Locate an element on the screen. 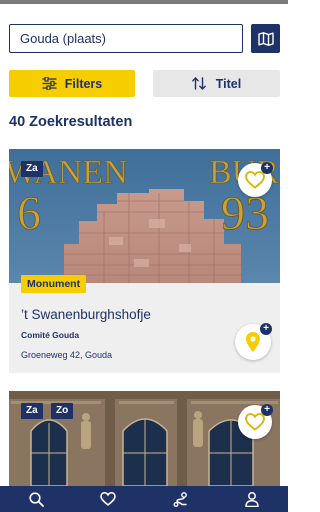 The width and height of the screenshot is (320, 512). result-count: 40 Zoekresultaten is located at coordinates (71, 122).